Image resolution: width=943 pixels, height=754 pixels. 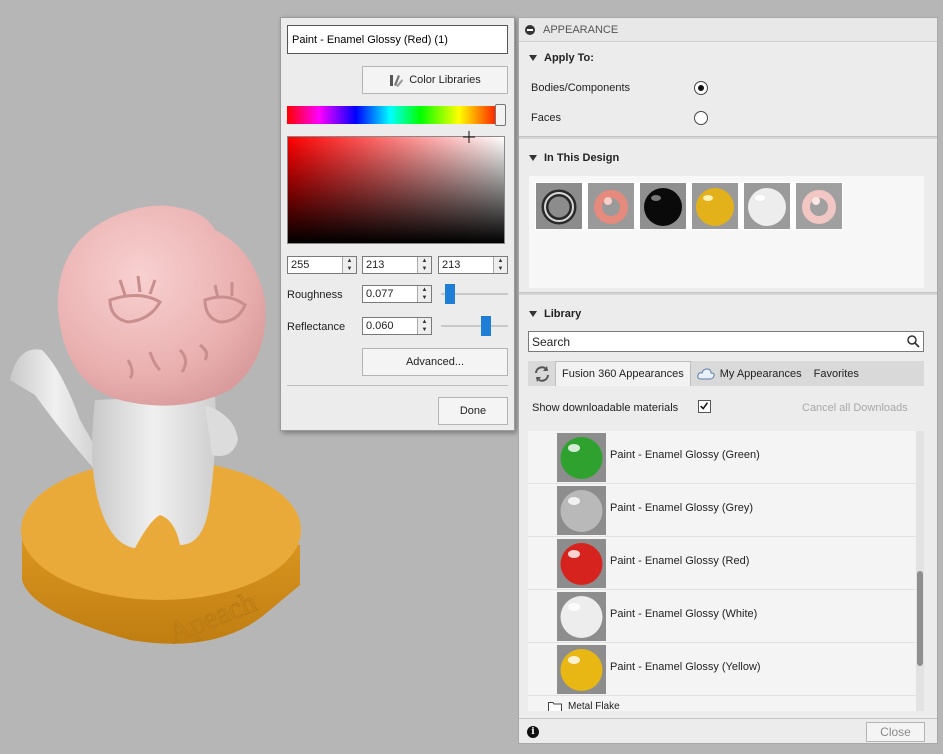 I want to click on apply-to-section-toggle: Apply To:, so click(x=561, y=58).